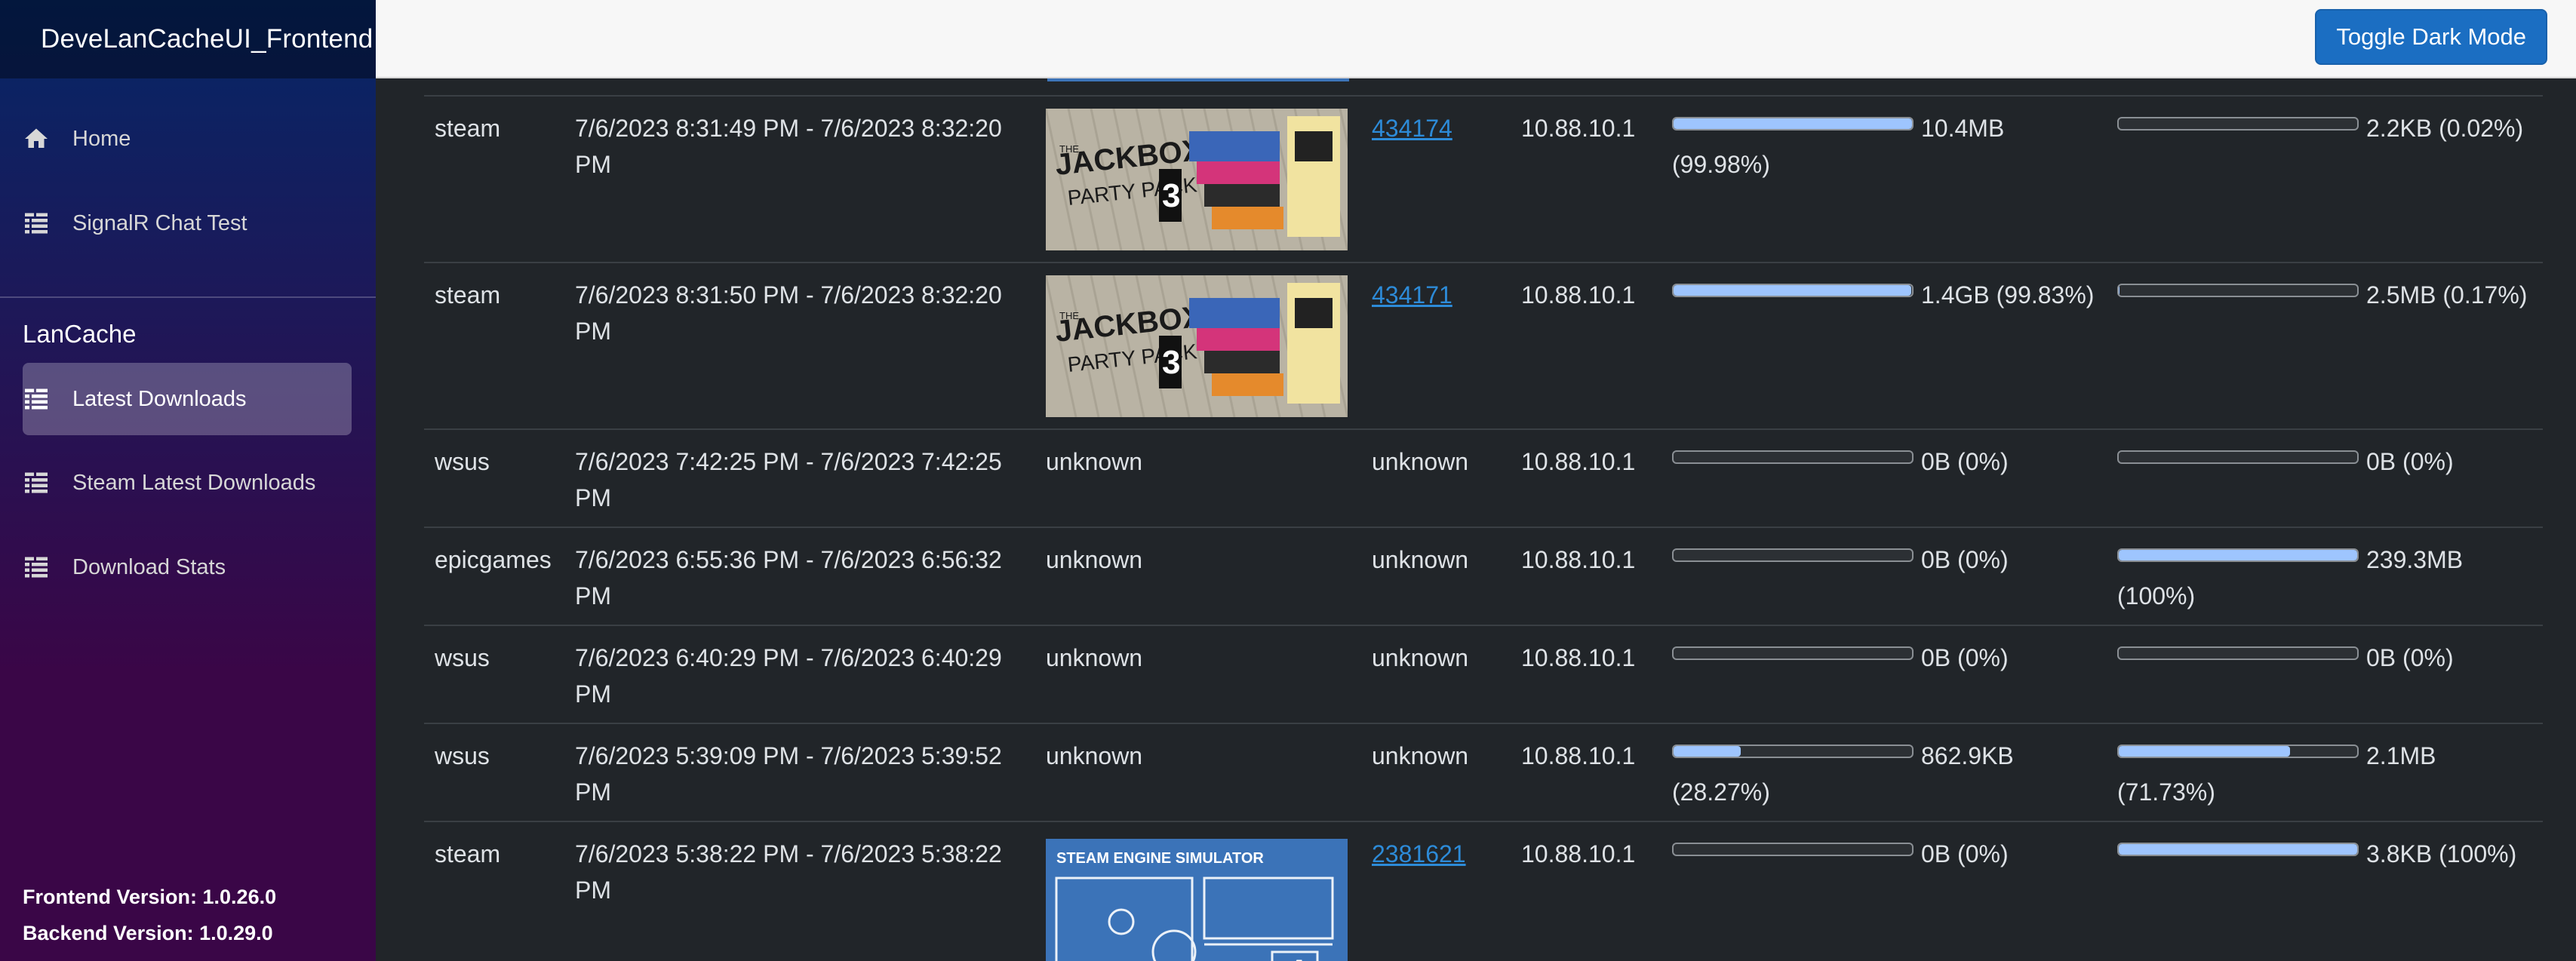  I want to click on app-brand: DeveLanCacheUI_Frontend, so click(207, 39).